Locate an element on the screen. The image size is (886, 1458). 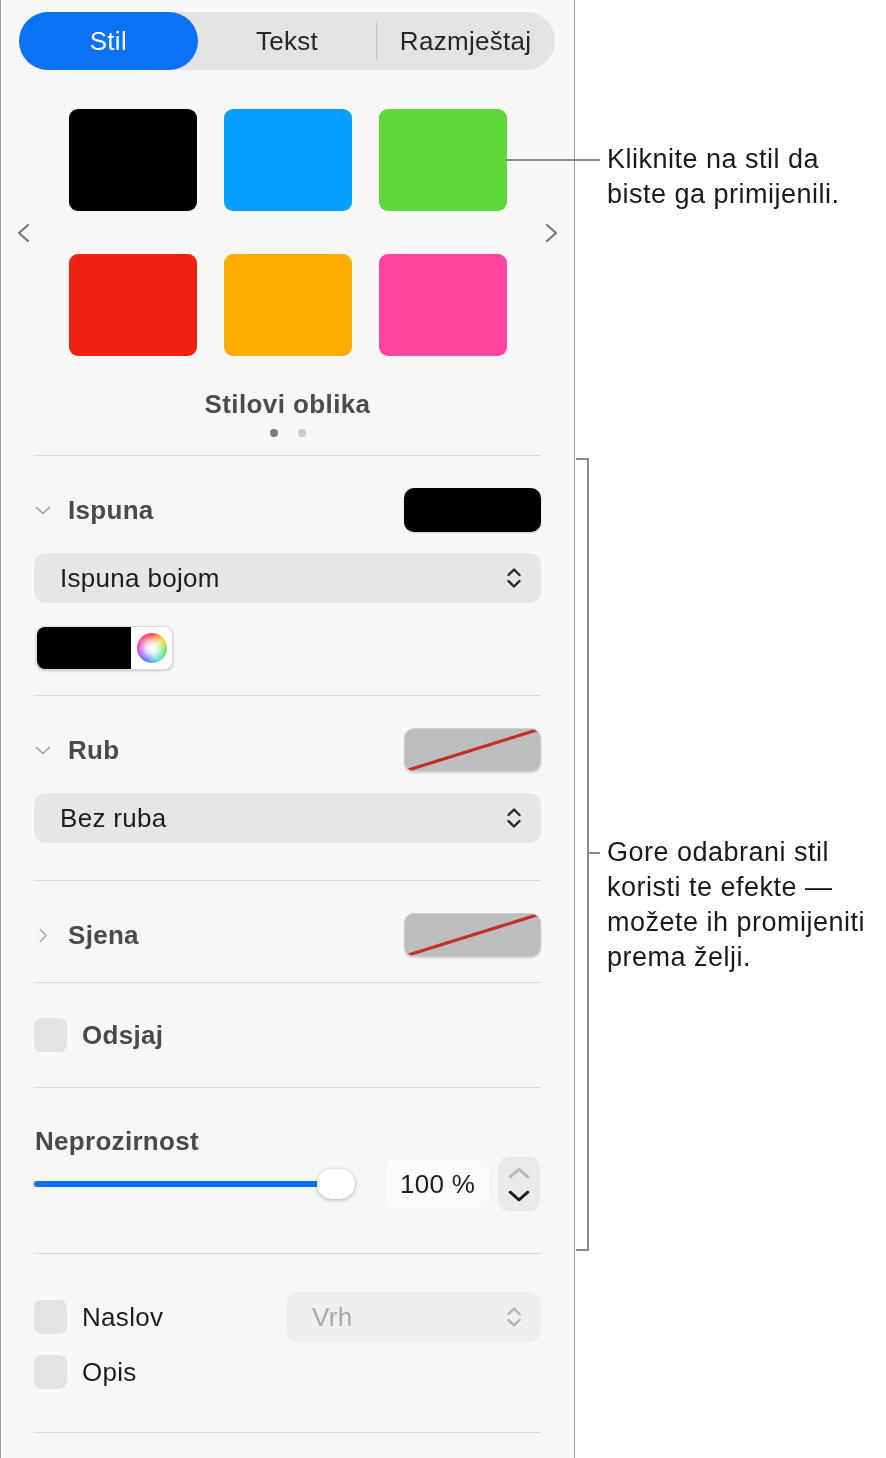
popup-value: Ispuna bojom is located at coordinates (140, 578).